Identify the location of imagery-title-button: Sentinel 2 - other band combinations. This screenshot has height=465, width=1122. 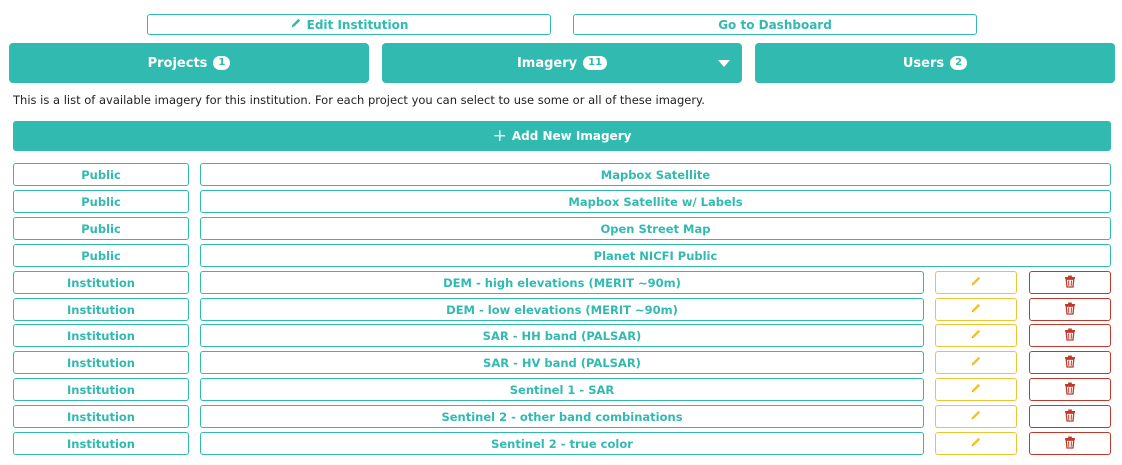
(562, 416).